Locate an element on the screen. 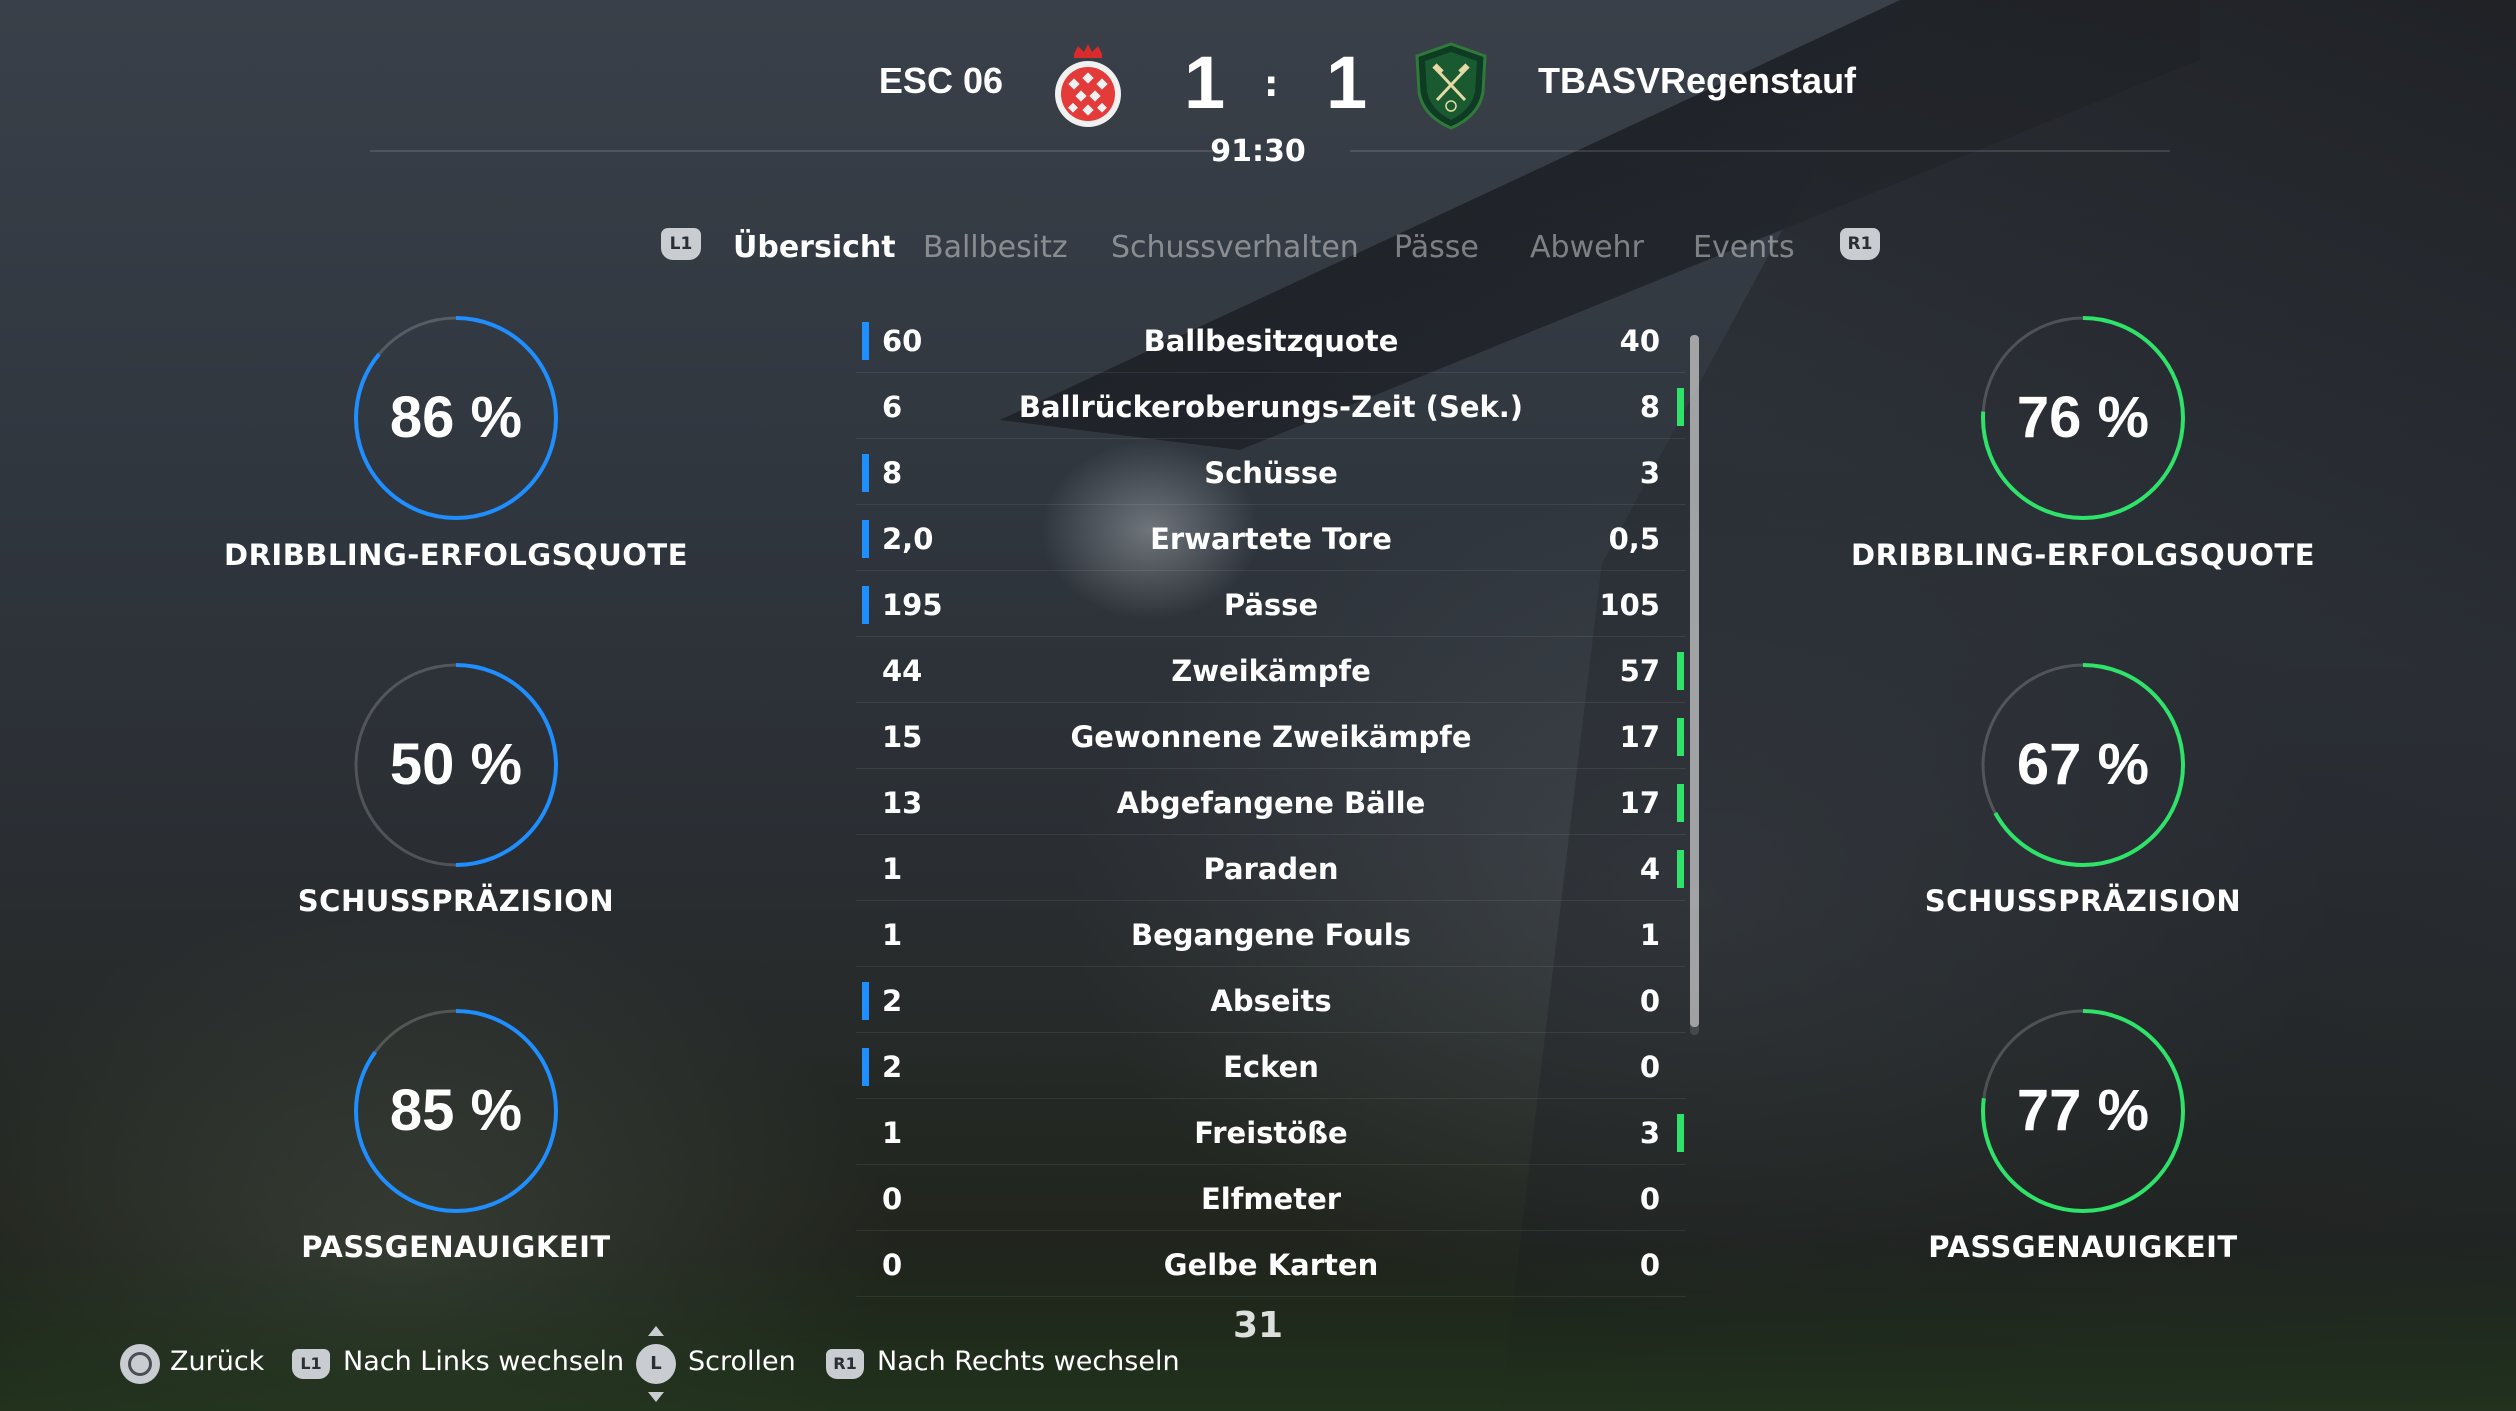 The height and width of the screenshot is (1411, 2516). home-pass-accuracy-gauge: 85 % is located at coordinates (456, 1111).